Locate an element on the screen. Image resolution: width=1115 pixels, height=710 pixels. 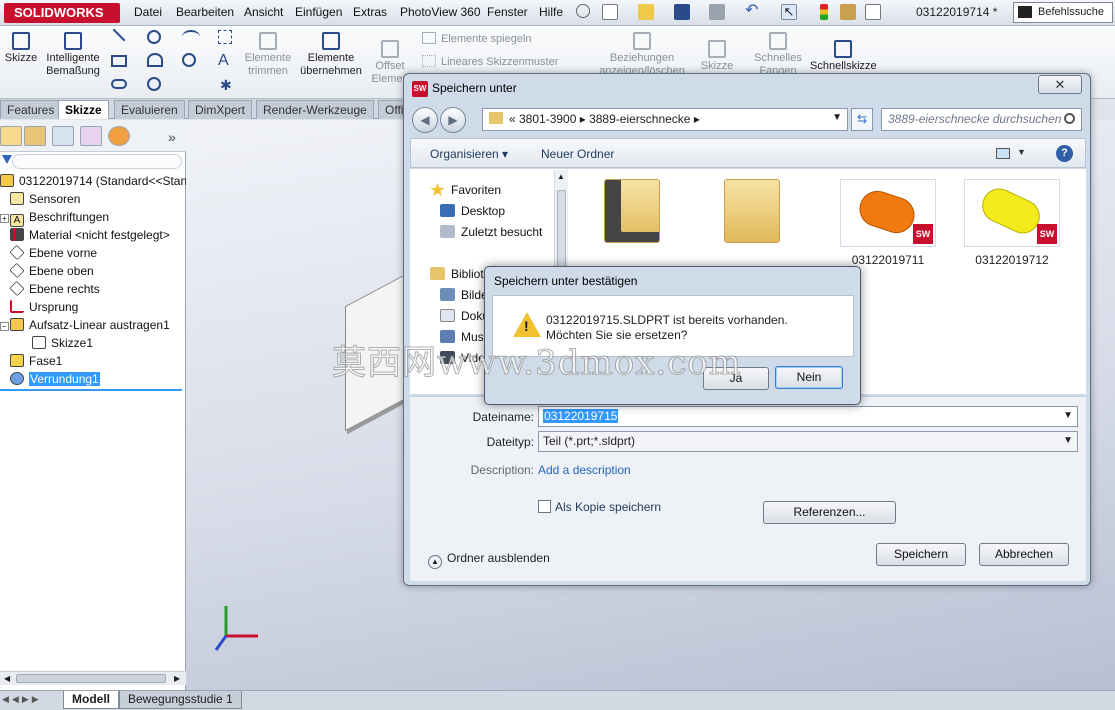
pin-icon is located at coordinates (583, 11).